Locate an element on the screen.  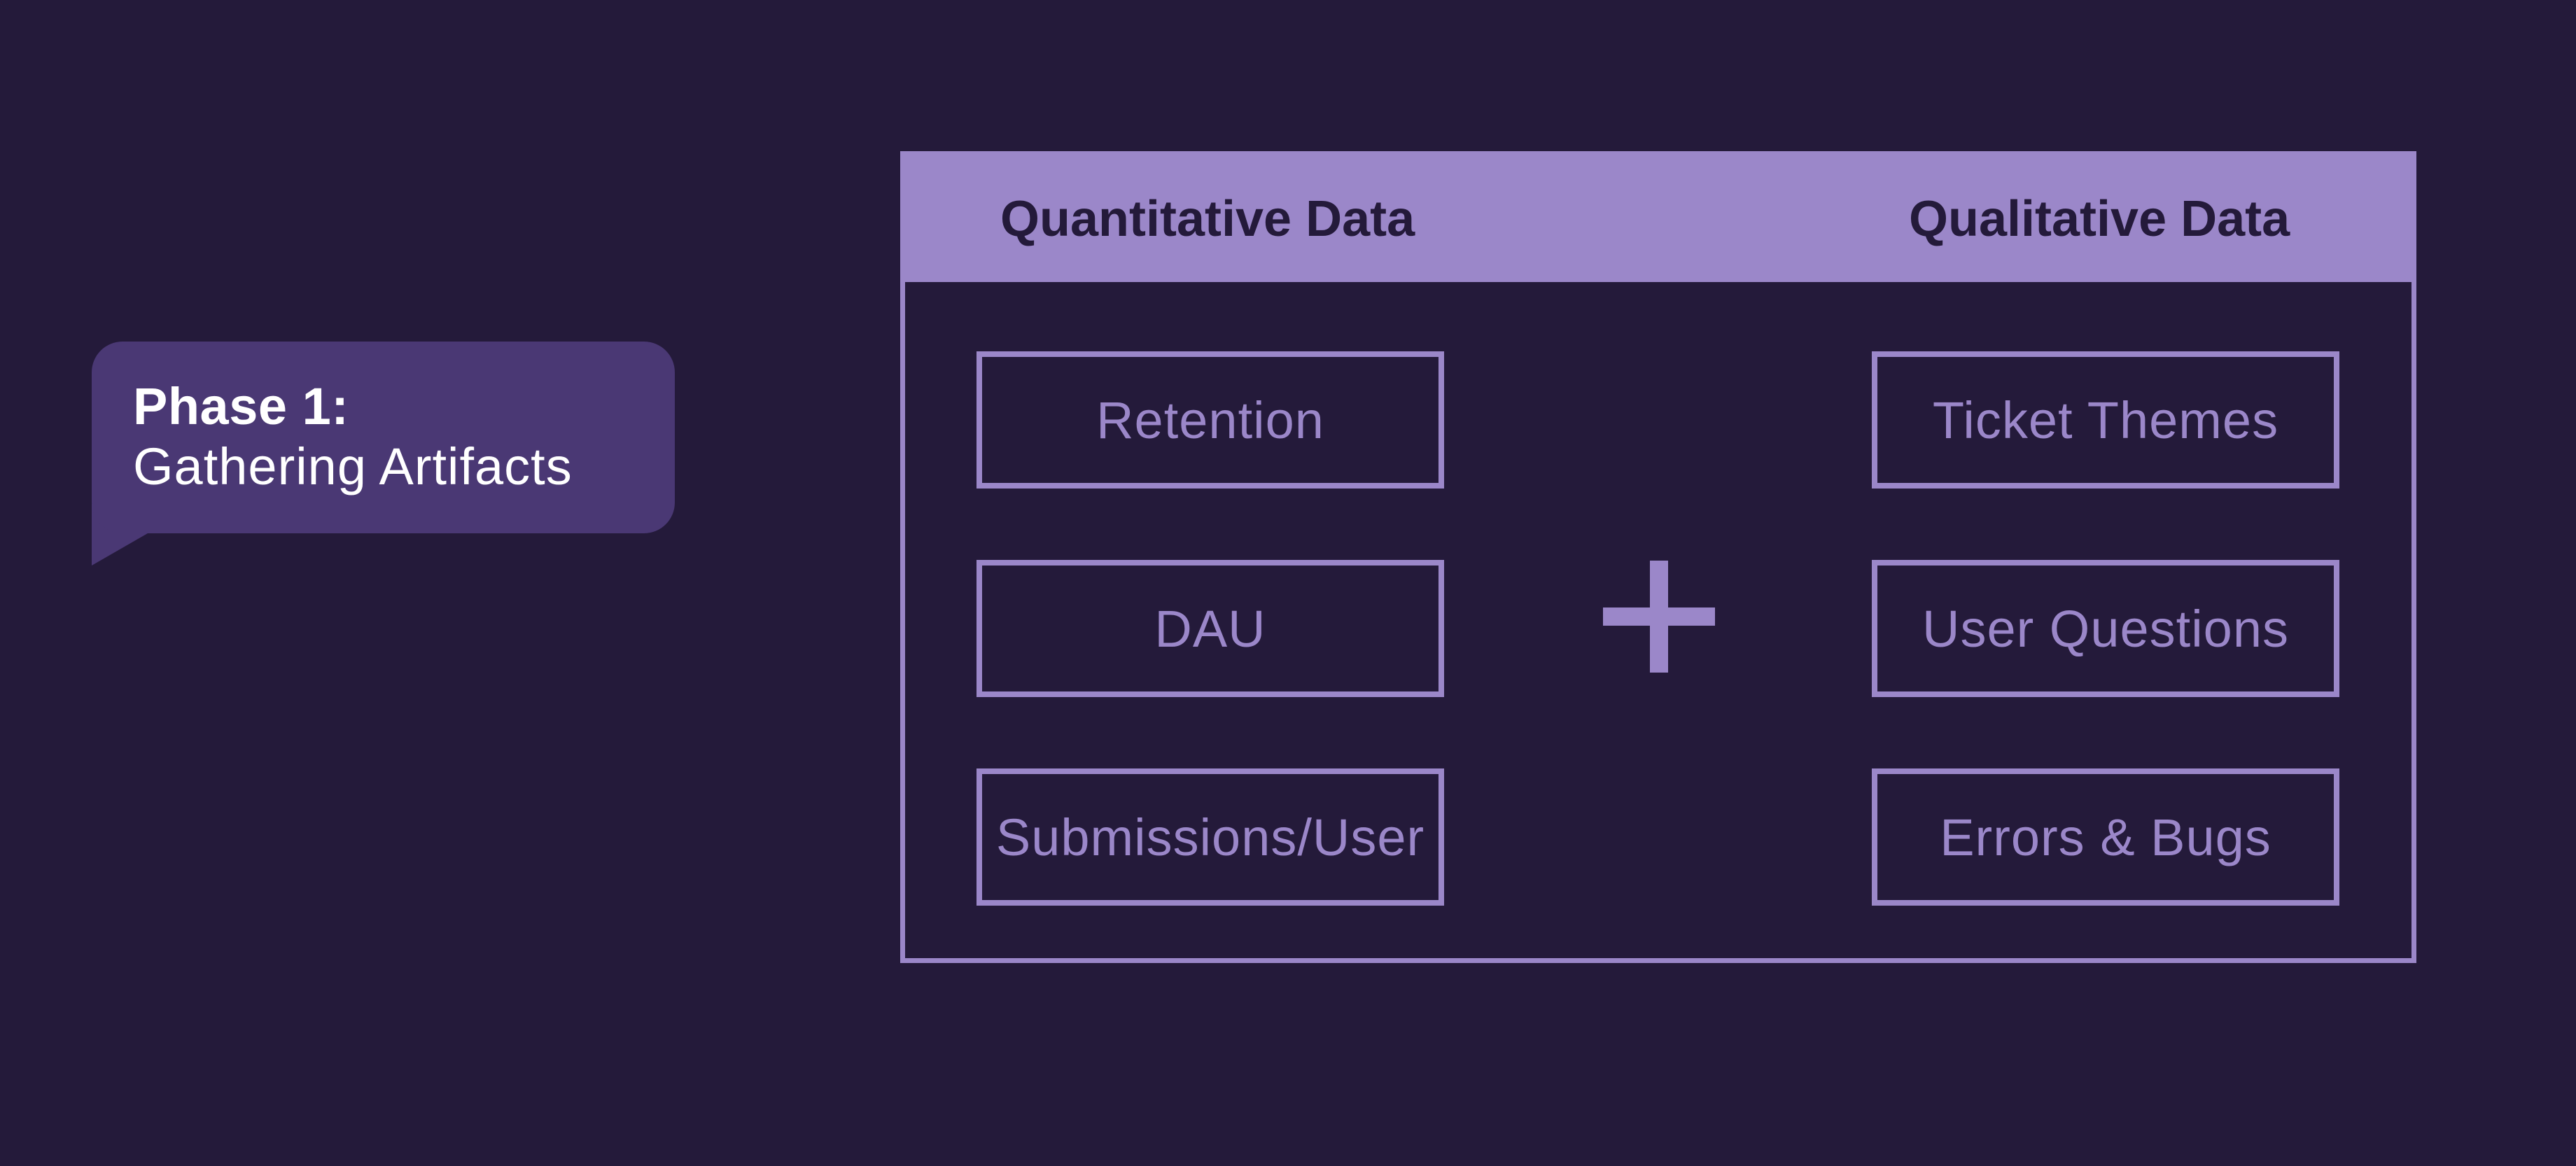
phase-callout: Phase 1: Gathering Artifacts is located at coordinates (383, 437).